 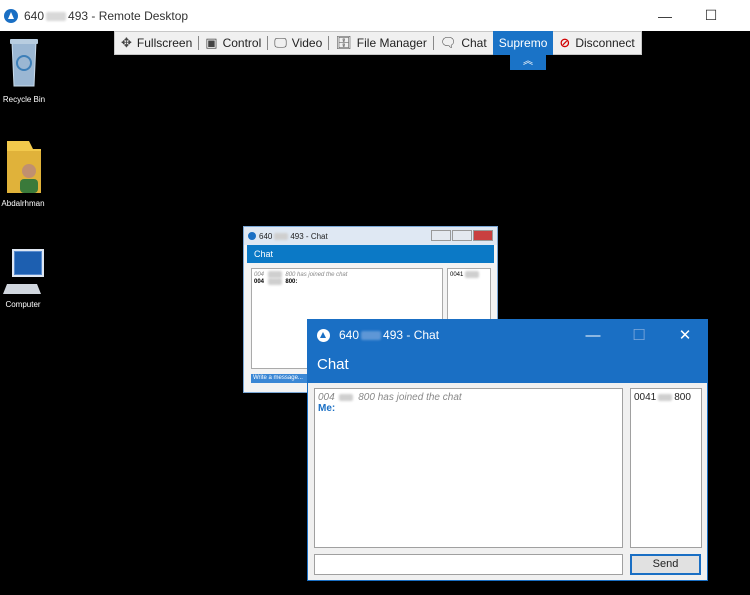 I want to click on remote-user-item: 0041, so click(x=457, y=275).